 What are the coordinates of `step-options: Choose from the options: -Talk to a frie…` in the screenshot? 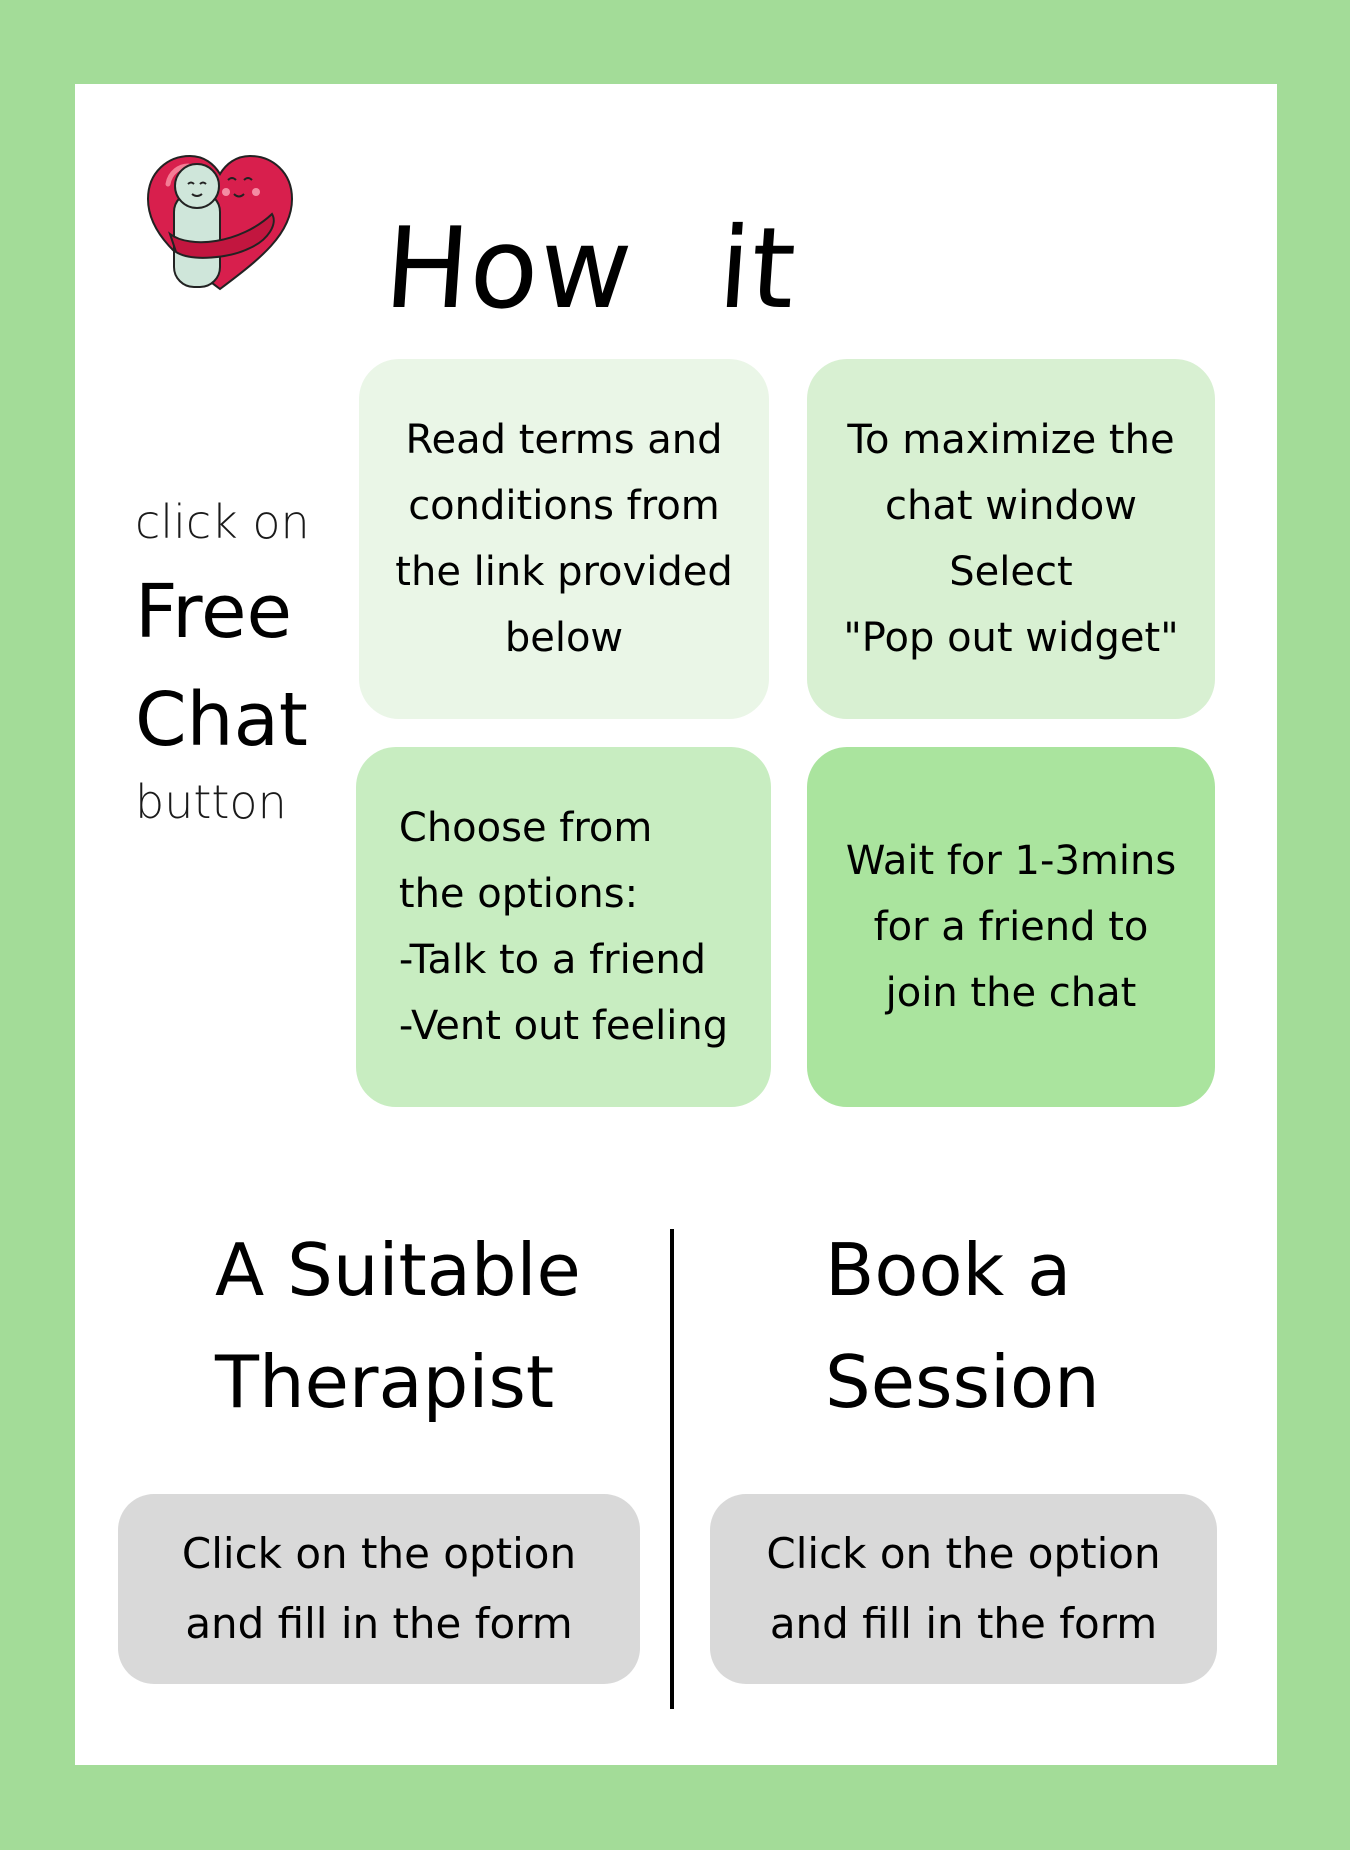 It's located at (563, 927).